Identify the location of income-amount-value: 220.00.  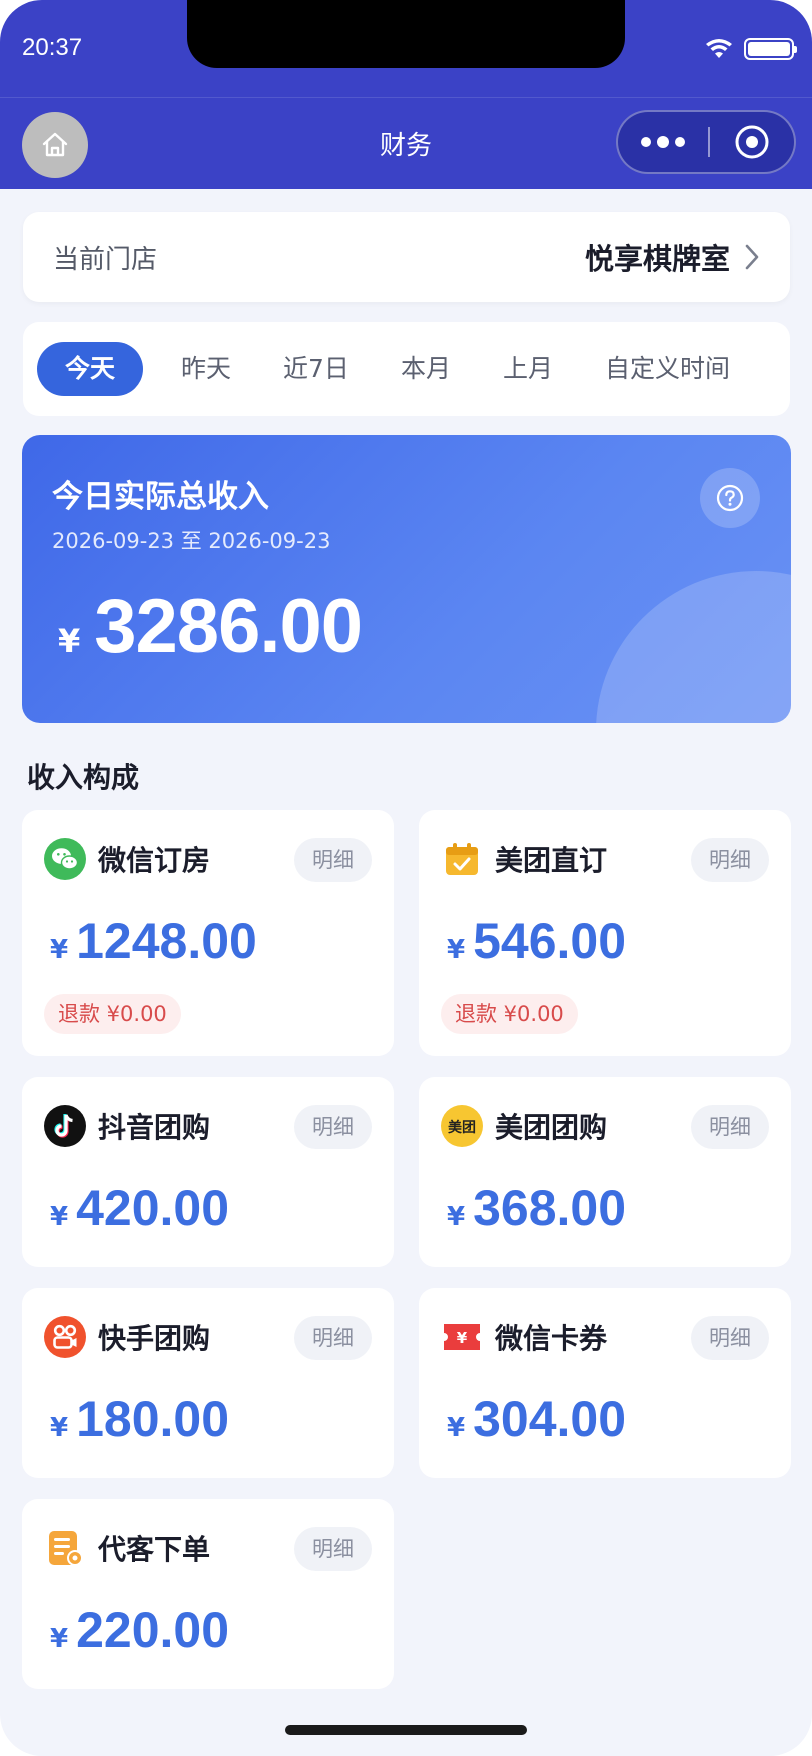
(153, 1630).